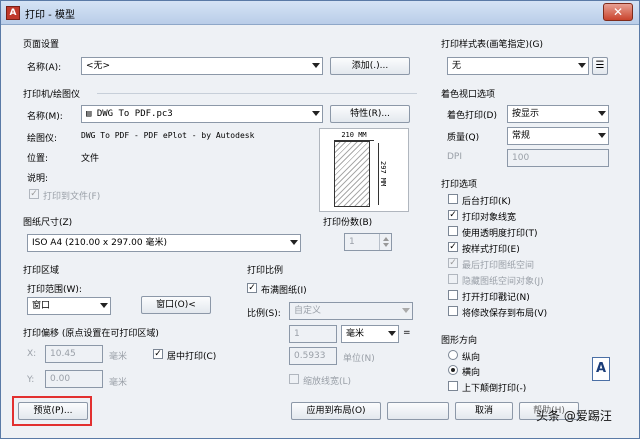 This screenshot has height=439, width=640. Describe the element at coordinates (257, 93) in the screenshot. I see `divider` at that location.